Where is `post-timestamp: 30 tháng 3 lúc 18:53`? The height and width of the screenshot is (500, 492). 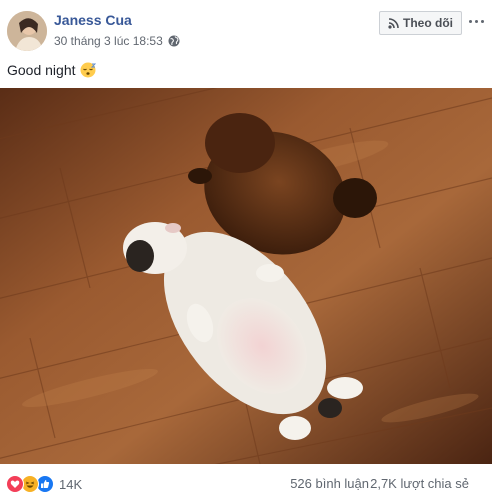 post-timestamp: 30 tháng 3 lúc 18:53 is located at coordinates (108, 41).